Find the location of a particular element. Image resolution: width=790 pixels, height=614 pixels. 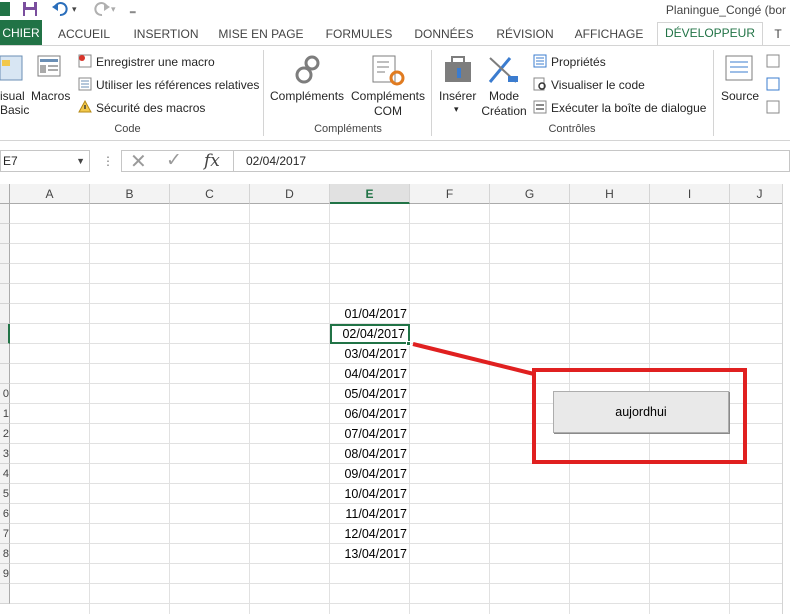

right-scroll-edge is located at coordinates (786, 399).